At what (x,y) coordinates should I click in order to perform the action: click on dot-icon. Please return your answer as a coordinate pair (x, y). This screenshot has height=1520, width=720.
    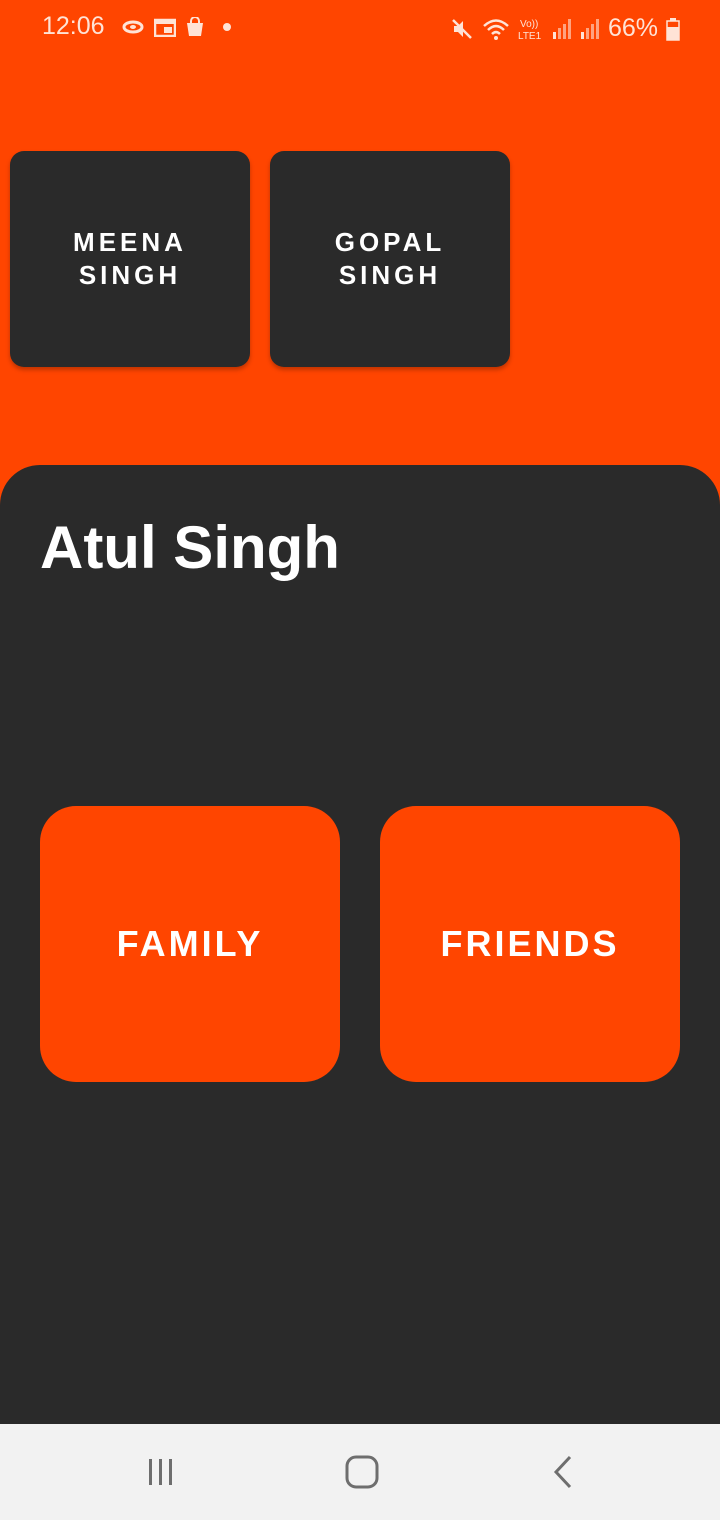
    Looking at the image, I should click on (227, 27).